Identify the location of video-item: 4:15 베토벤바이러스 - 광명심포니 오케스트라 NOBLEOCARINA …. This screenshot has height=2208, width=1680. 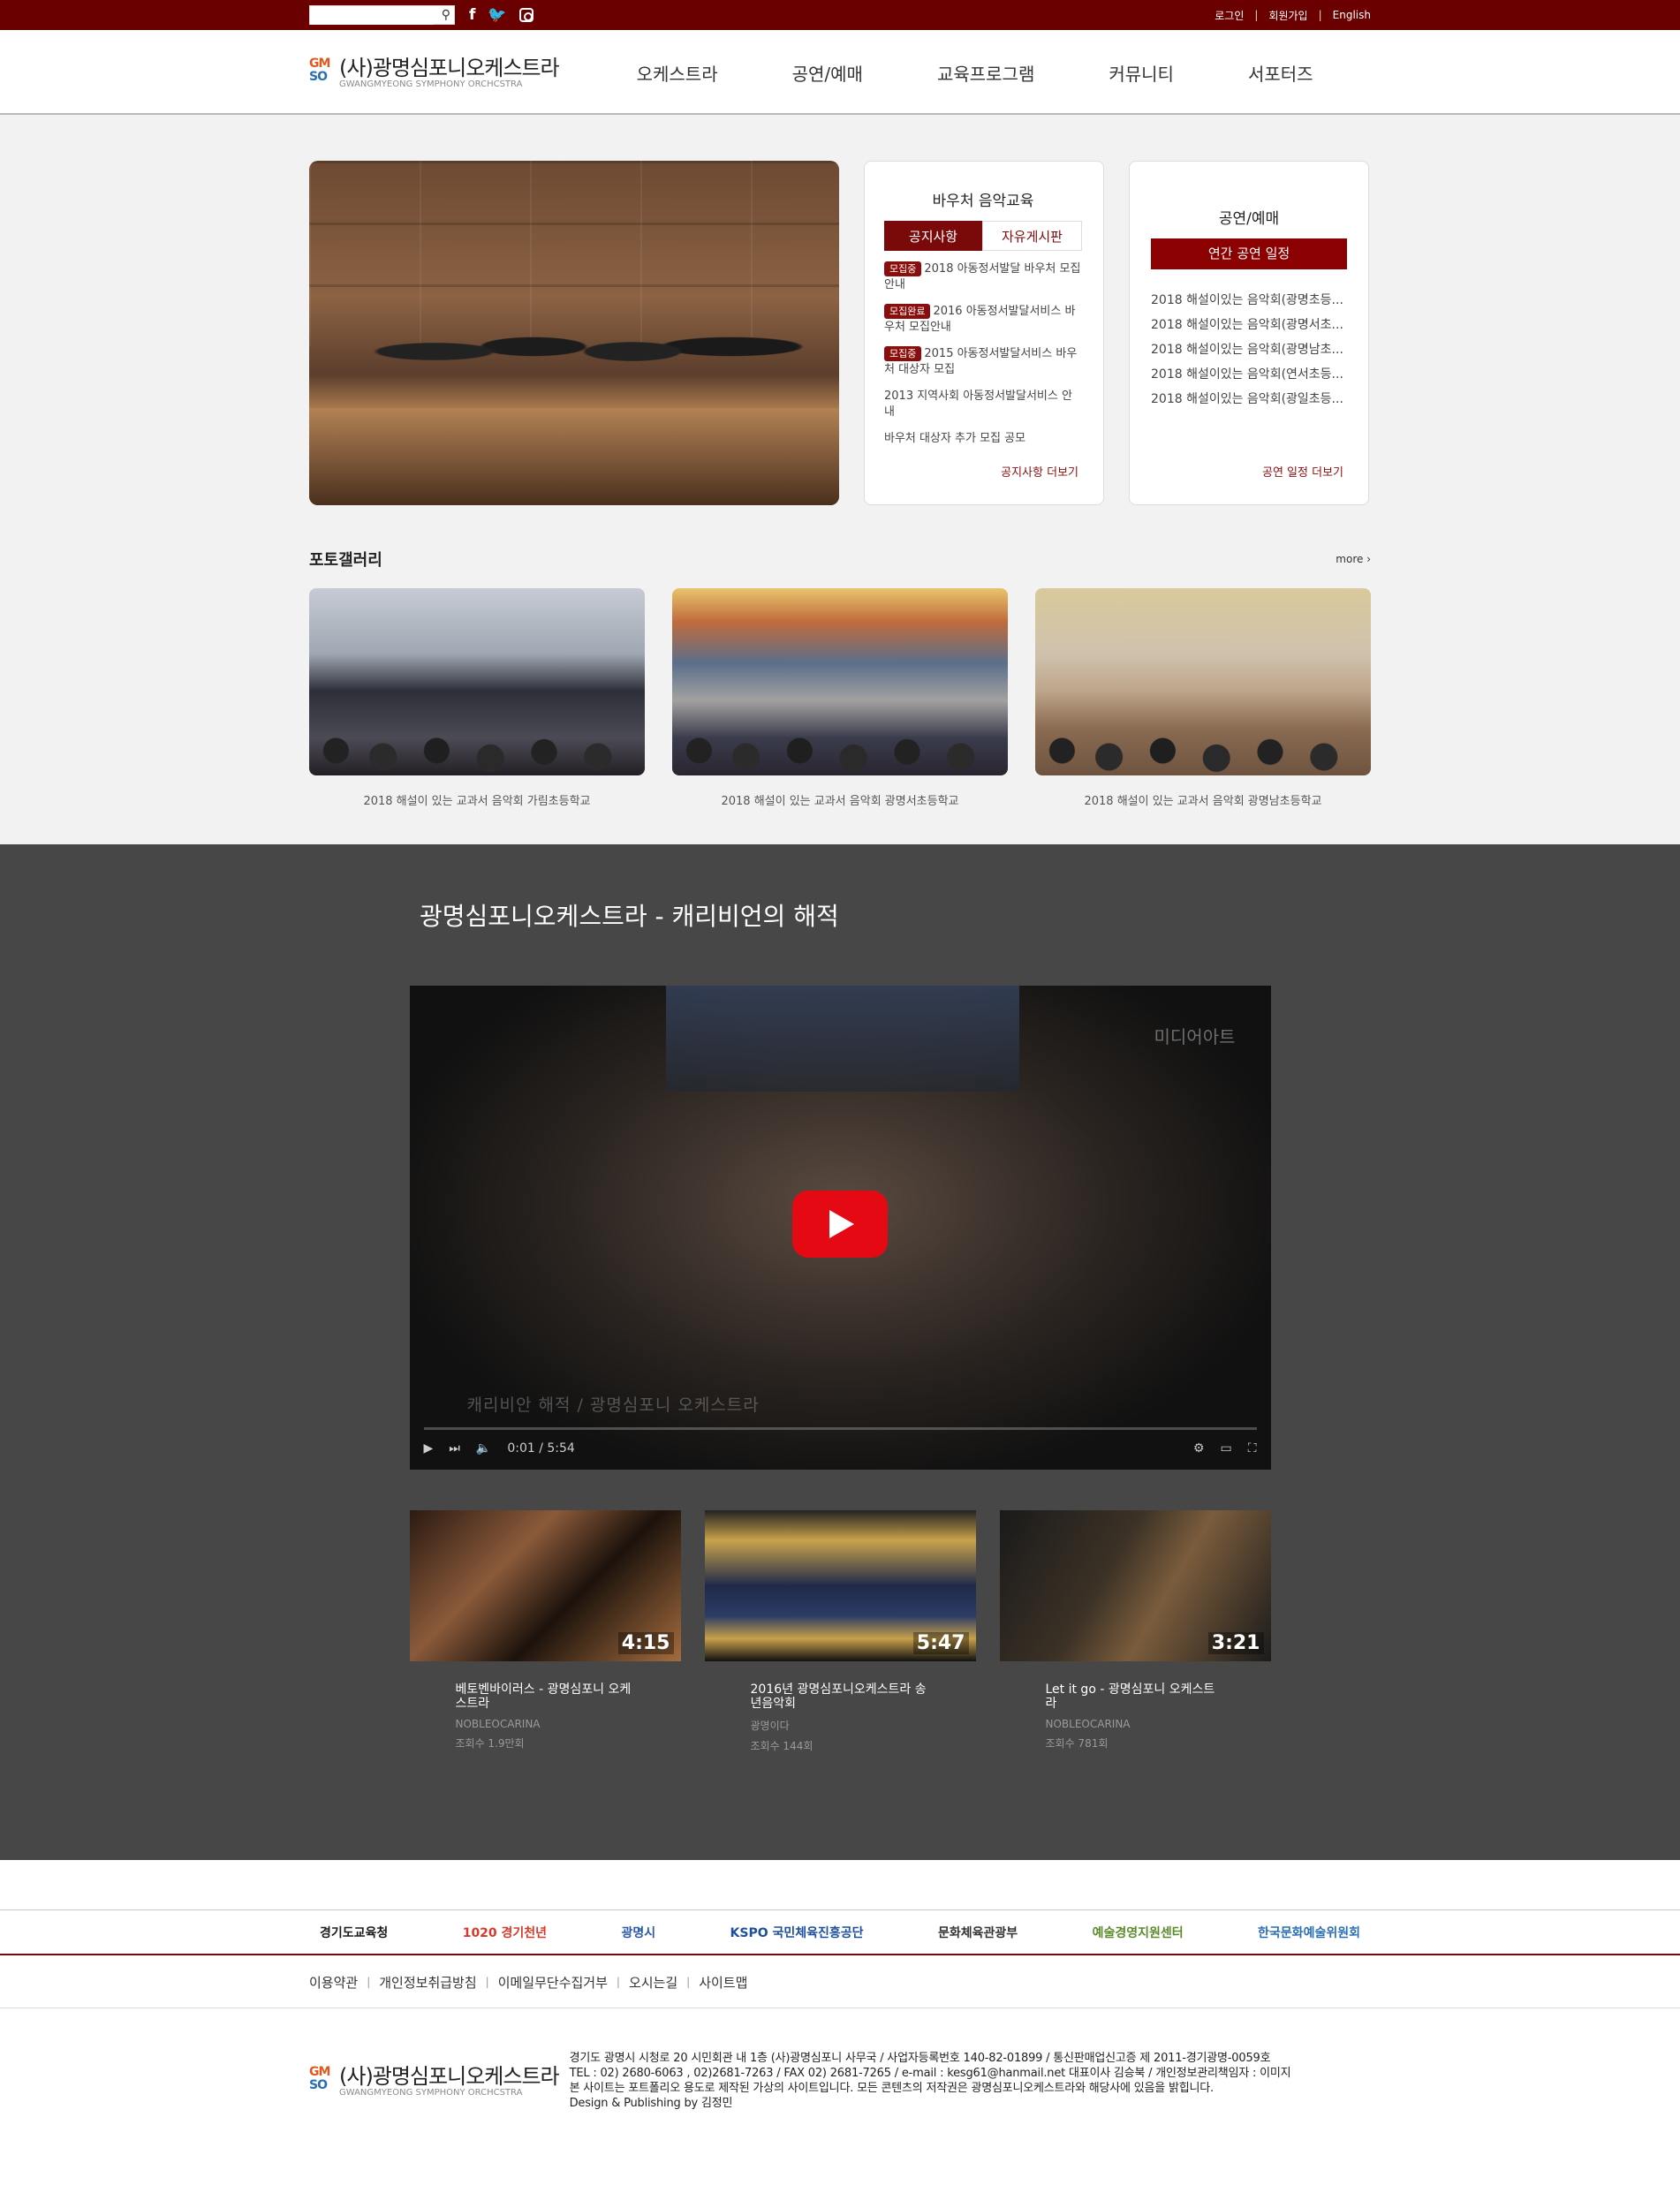
(545, 1631).